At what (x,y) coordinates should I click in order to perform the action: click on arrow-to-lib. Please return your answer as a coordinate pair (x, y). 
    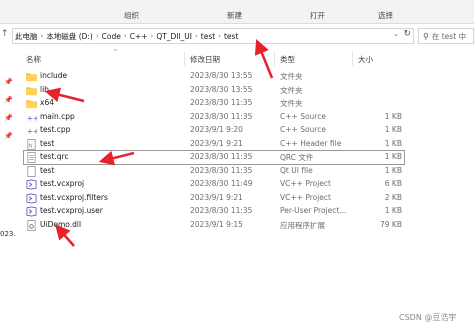
    Looking at the image, I should click on (64, 95).